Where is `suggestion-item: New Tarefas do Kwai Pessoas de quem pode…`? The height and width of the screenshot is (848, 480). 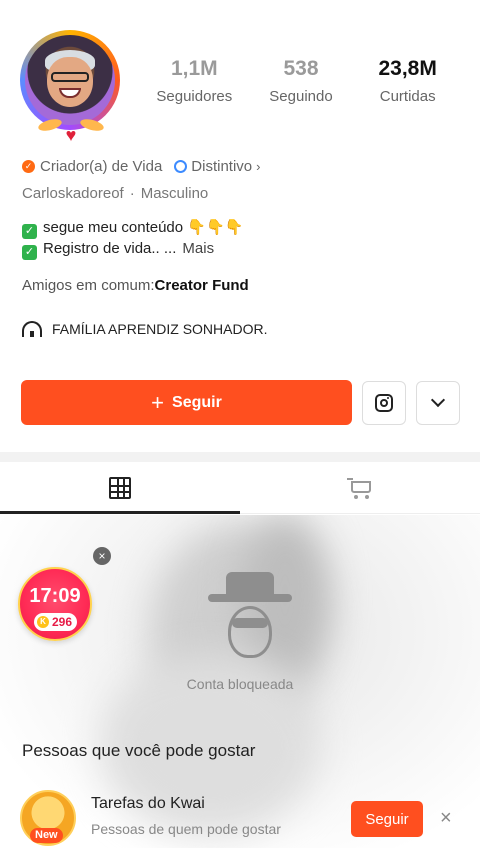
suggestion-item: New Tarefas do Kwai Pessoas de quem pode… is located at coordinates (243, 819).